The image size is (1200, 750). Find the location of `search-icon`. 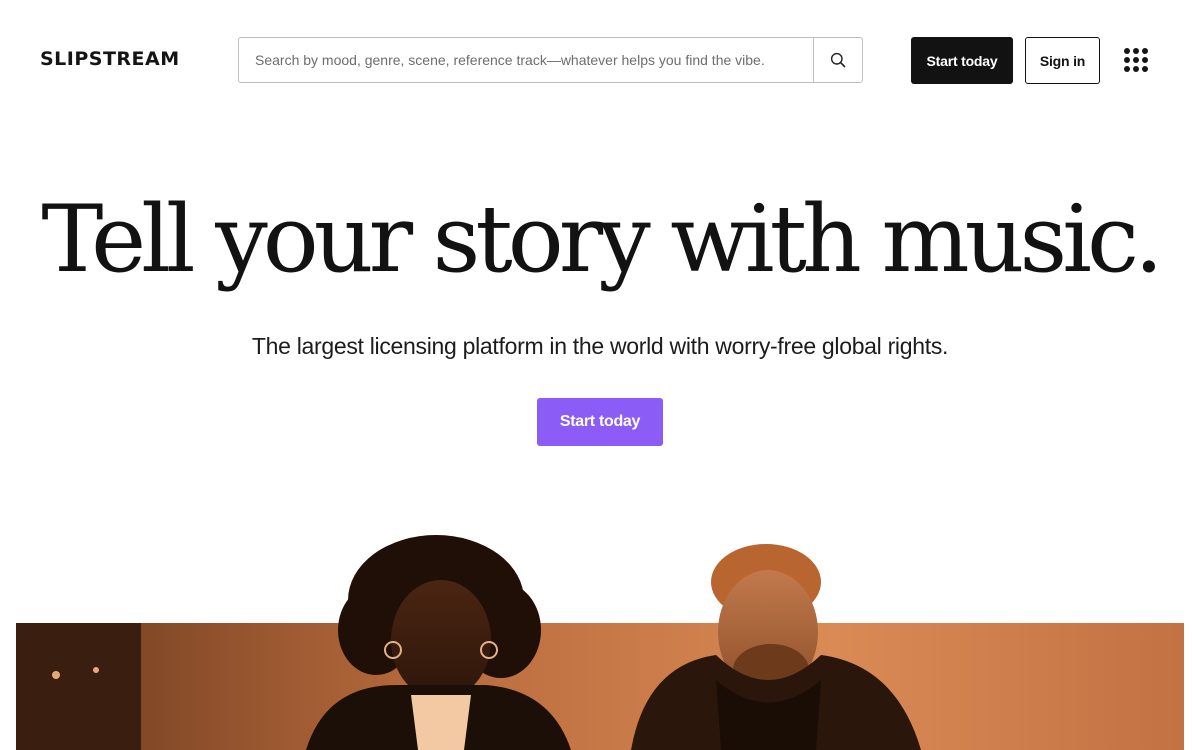

search-icon is located at coordinates (838, 60).